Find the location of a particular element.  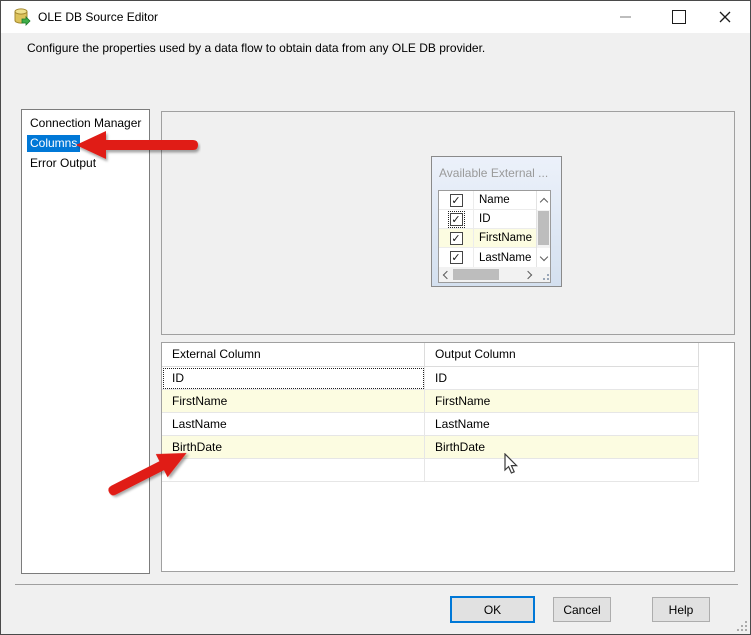

scroll-right-button is located at coordinates (529, 274).